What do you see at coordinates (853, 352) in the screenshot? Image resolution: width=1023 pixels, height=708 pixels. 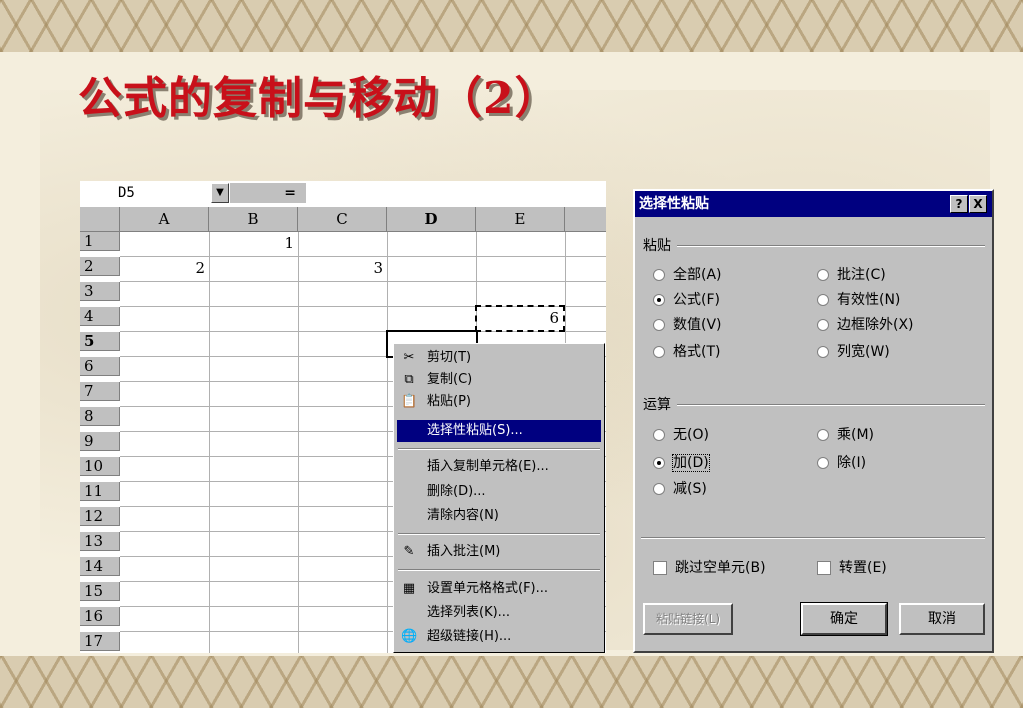 I see `radio-paste-column-widths: 列宽(W)` at bounding box center [853, 352].